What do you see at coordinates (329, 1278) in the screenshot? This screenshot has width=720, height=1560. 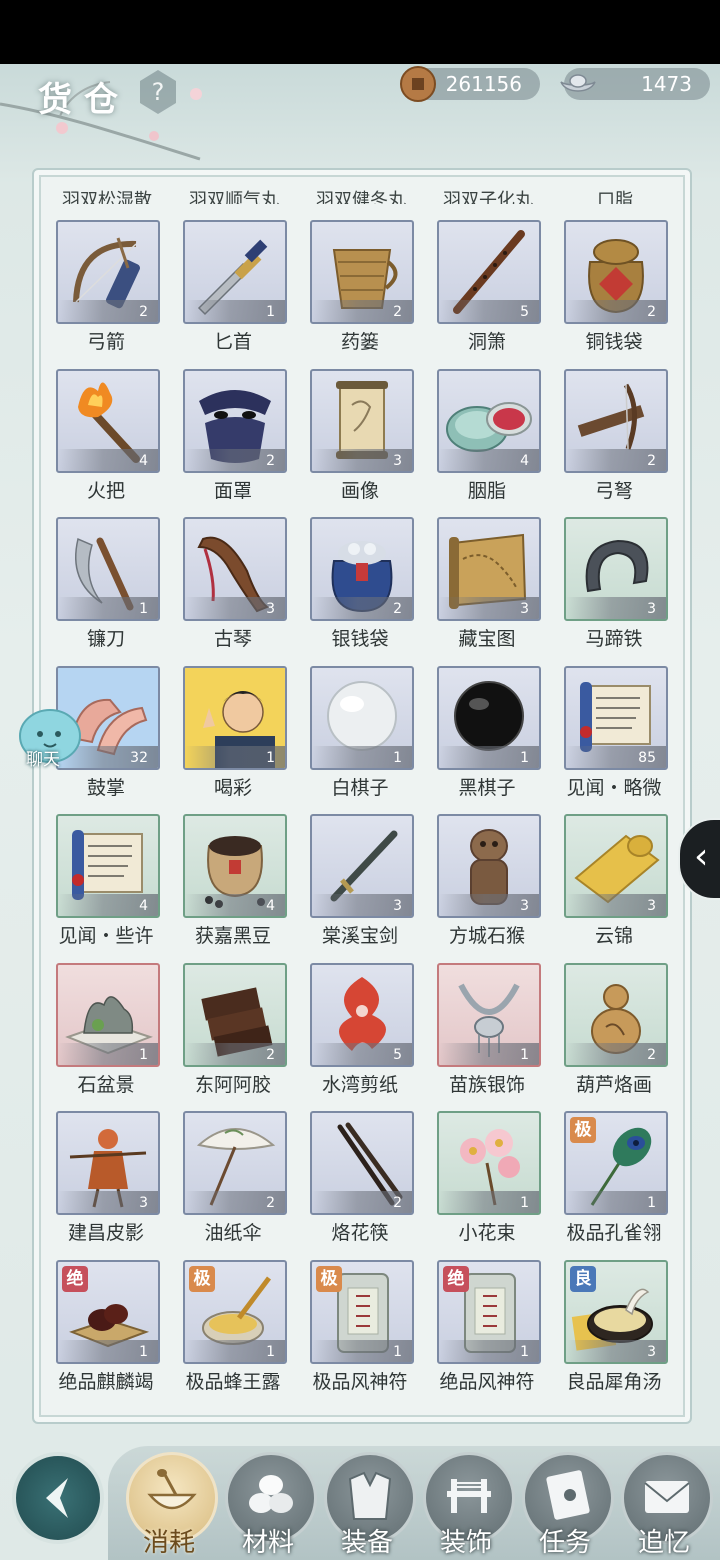 I see `grade-badge: 极` at bounding box center [329, 1278].